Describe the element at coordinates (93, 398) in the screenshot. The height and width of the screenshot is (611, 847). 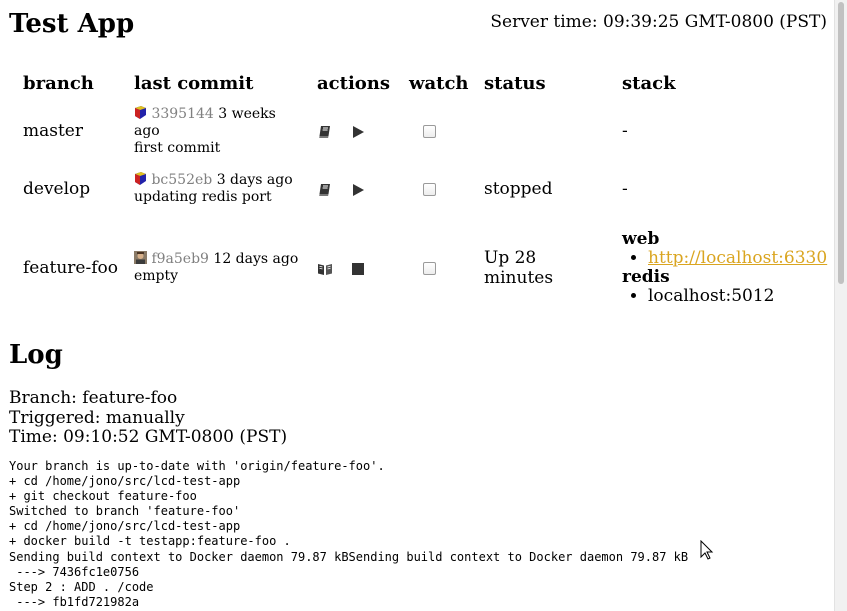
I see `log-branch: Branch: feature-foo` at that location.